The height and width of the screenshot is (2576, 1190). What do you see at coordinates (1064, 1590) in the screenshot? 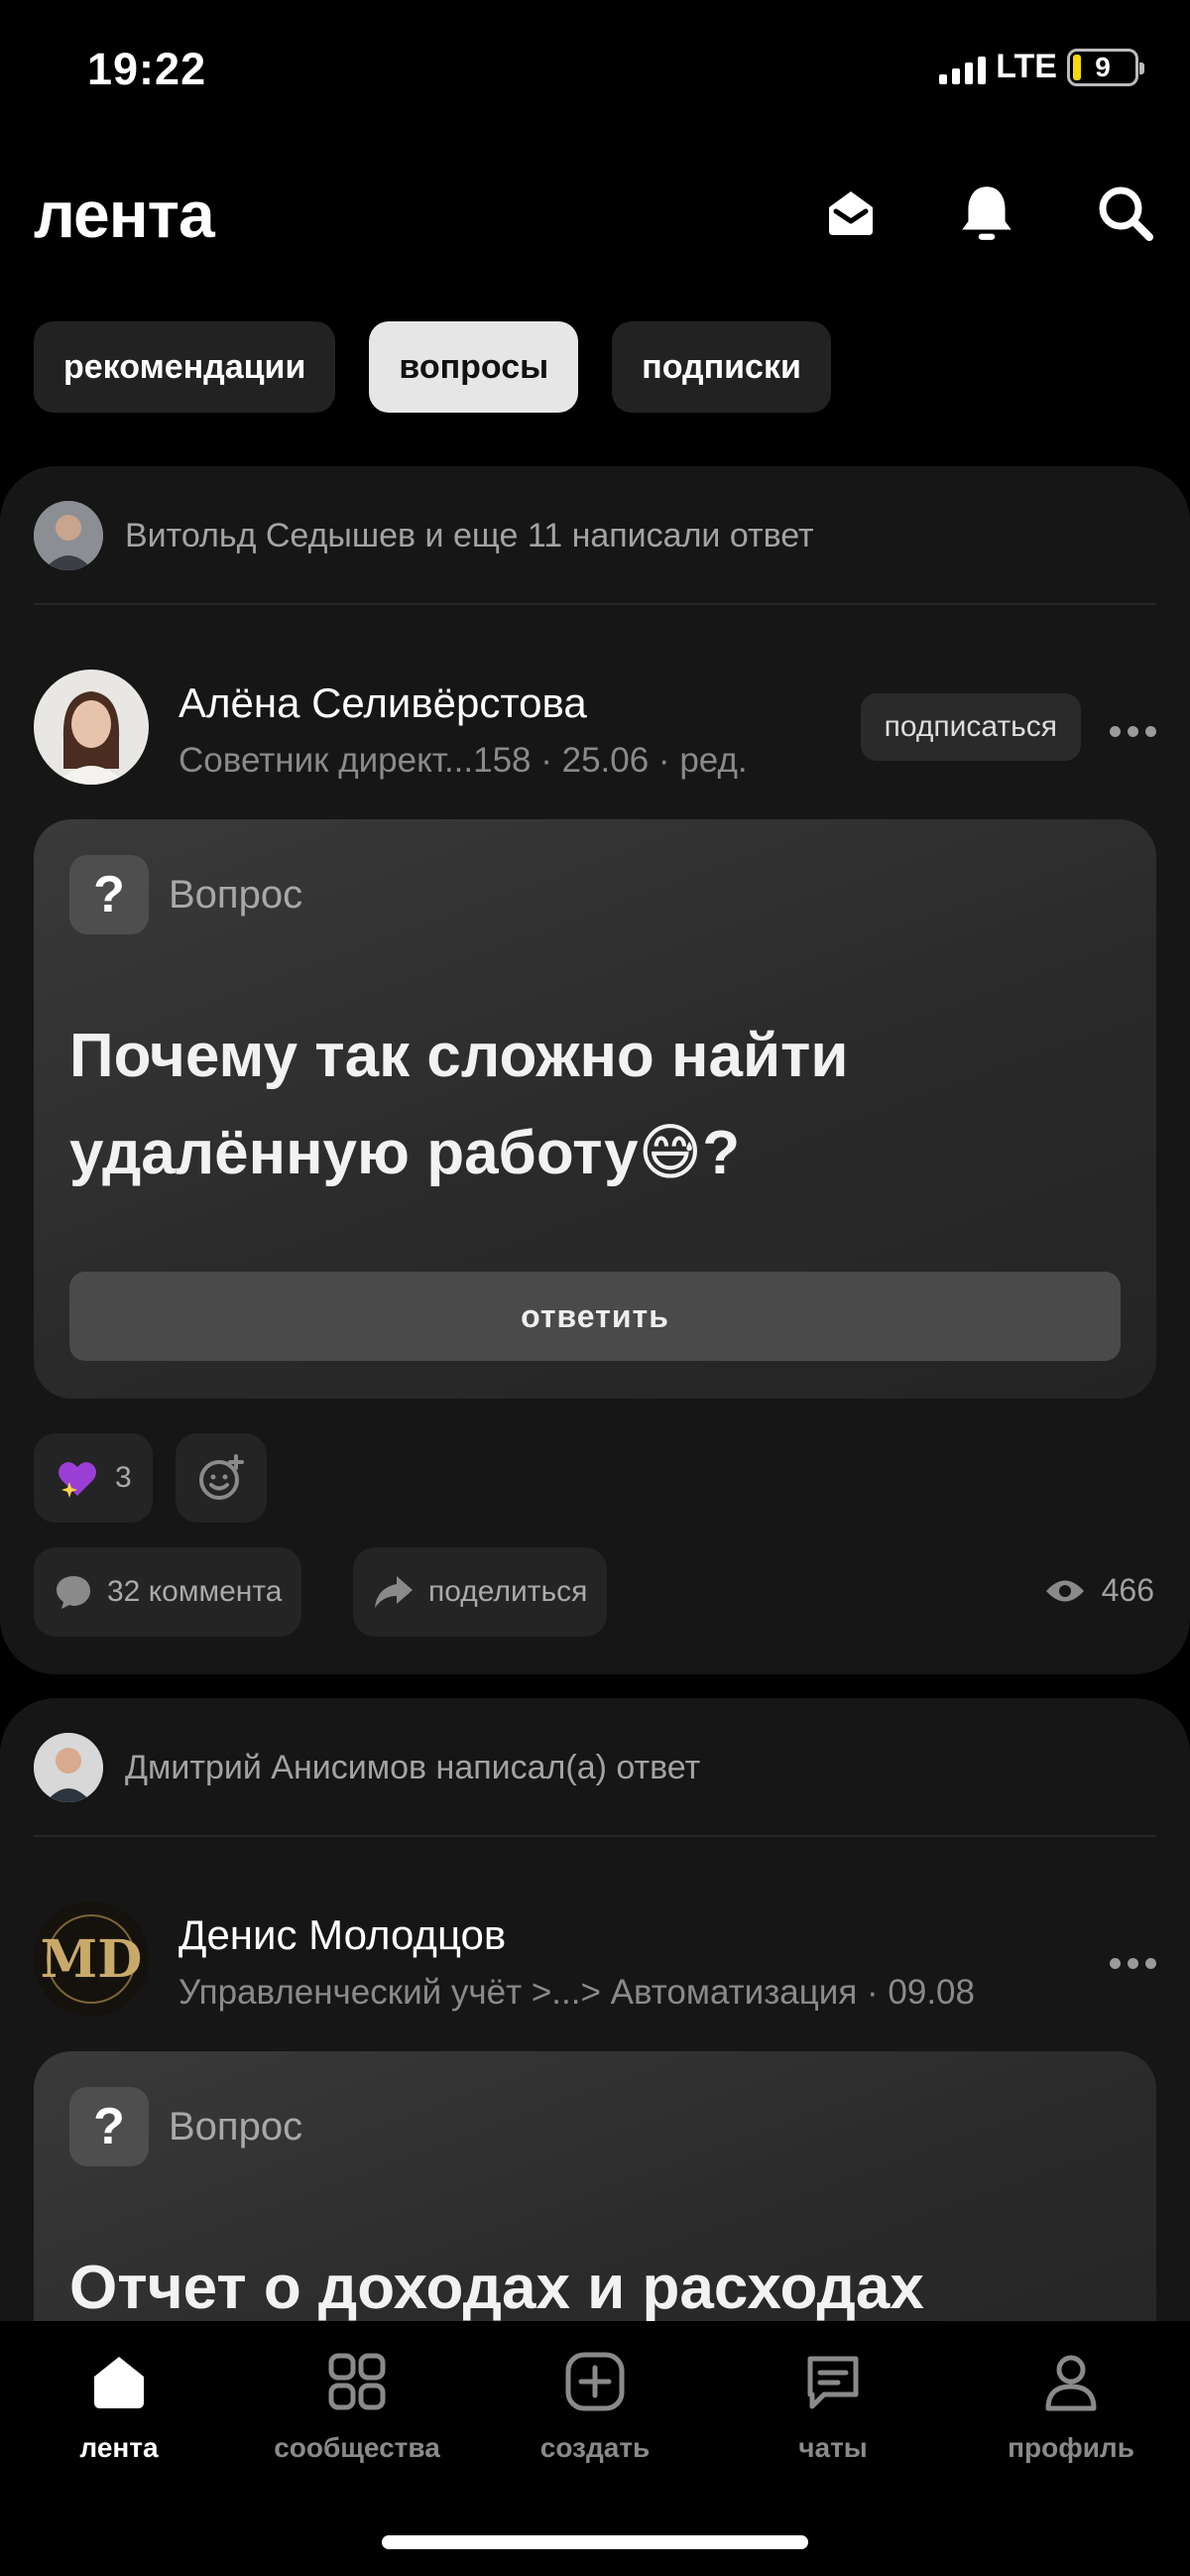
I see `eye-icon` at bounding box center [1064, 1590].